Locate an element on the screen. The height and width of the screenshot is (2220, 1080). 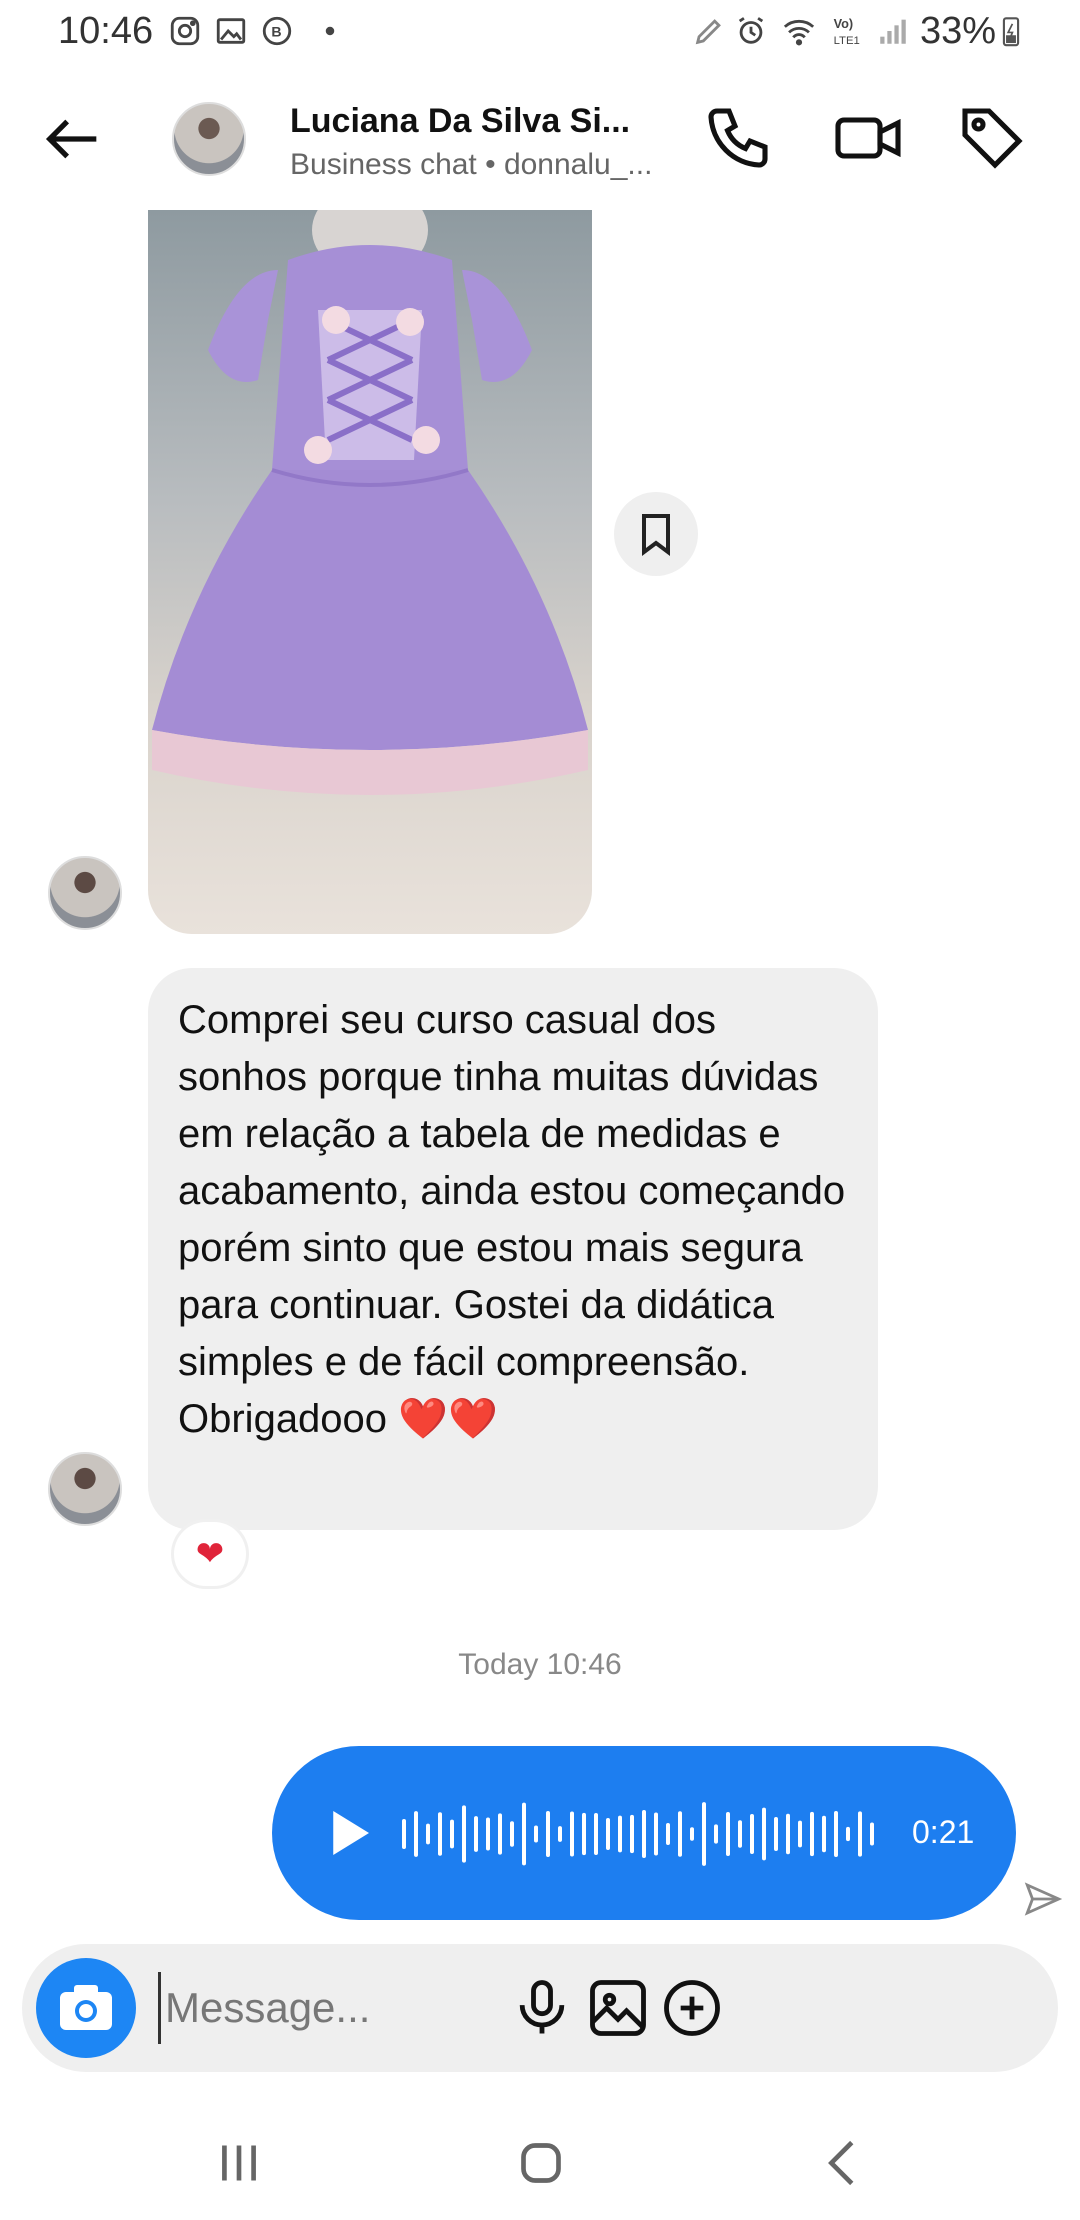
contact-avatar is located at coordinates (209, 139).